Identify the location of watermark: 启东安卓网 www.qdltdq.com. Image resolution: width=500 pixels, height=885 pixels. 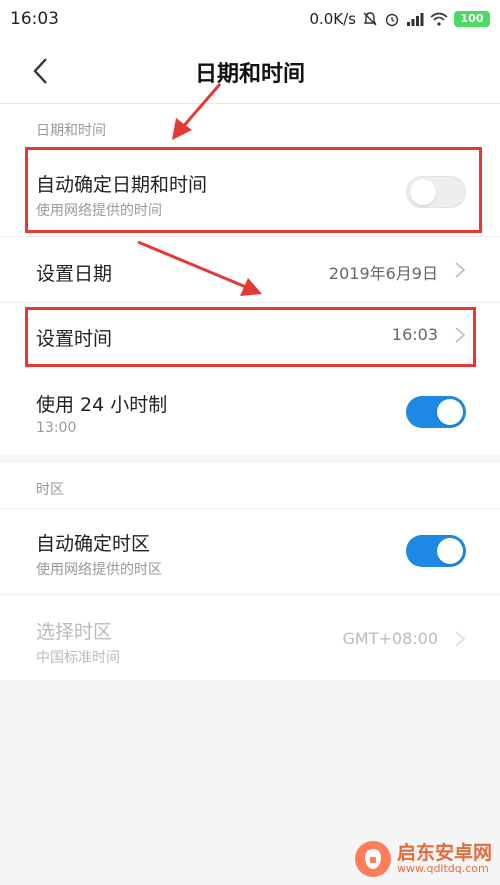
(423, 859).